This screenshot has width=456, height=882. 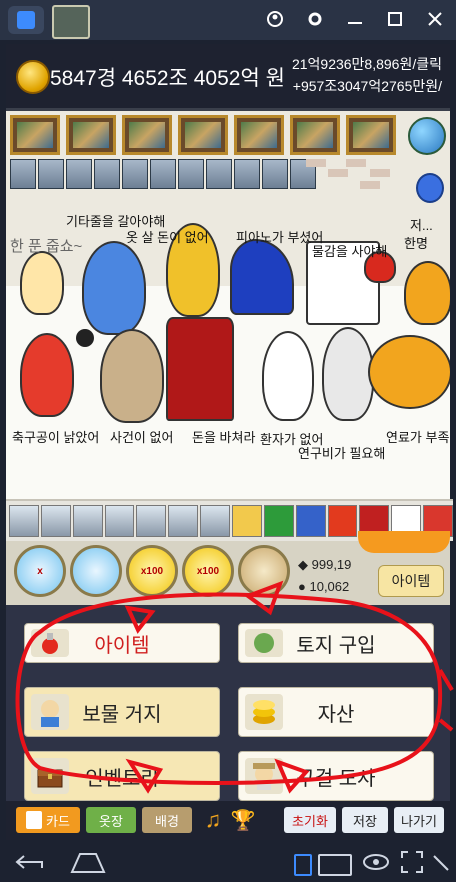 I want to click on judge-character, so click(x=132, y=376).